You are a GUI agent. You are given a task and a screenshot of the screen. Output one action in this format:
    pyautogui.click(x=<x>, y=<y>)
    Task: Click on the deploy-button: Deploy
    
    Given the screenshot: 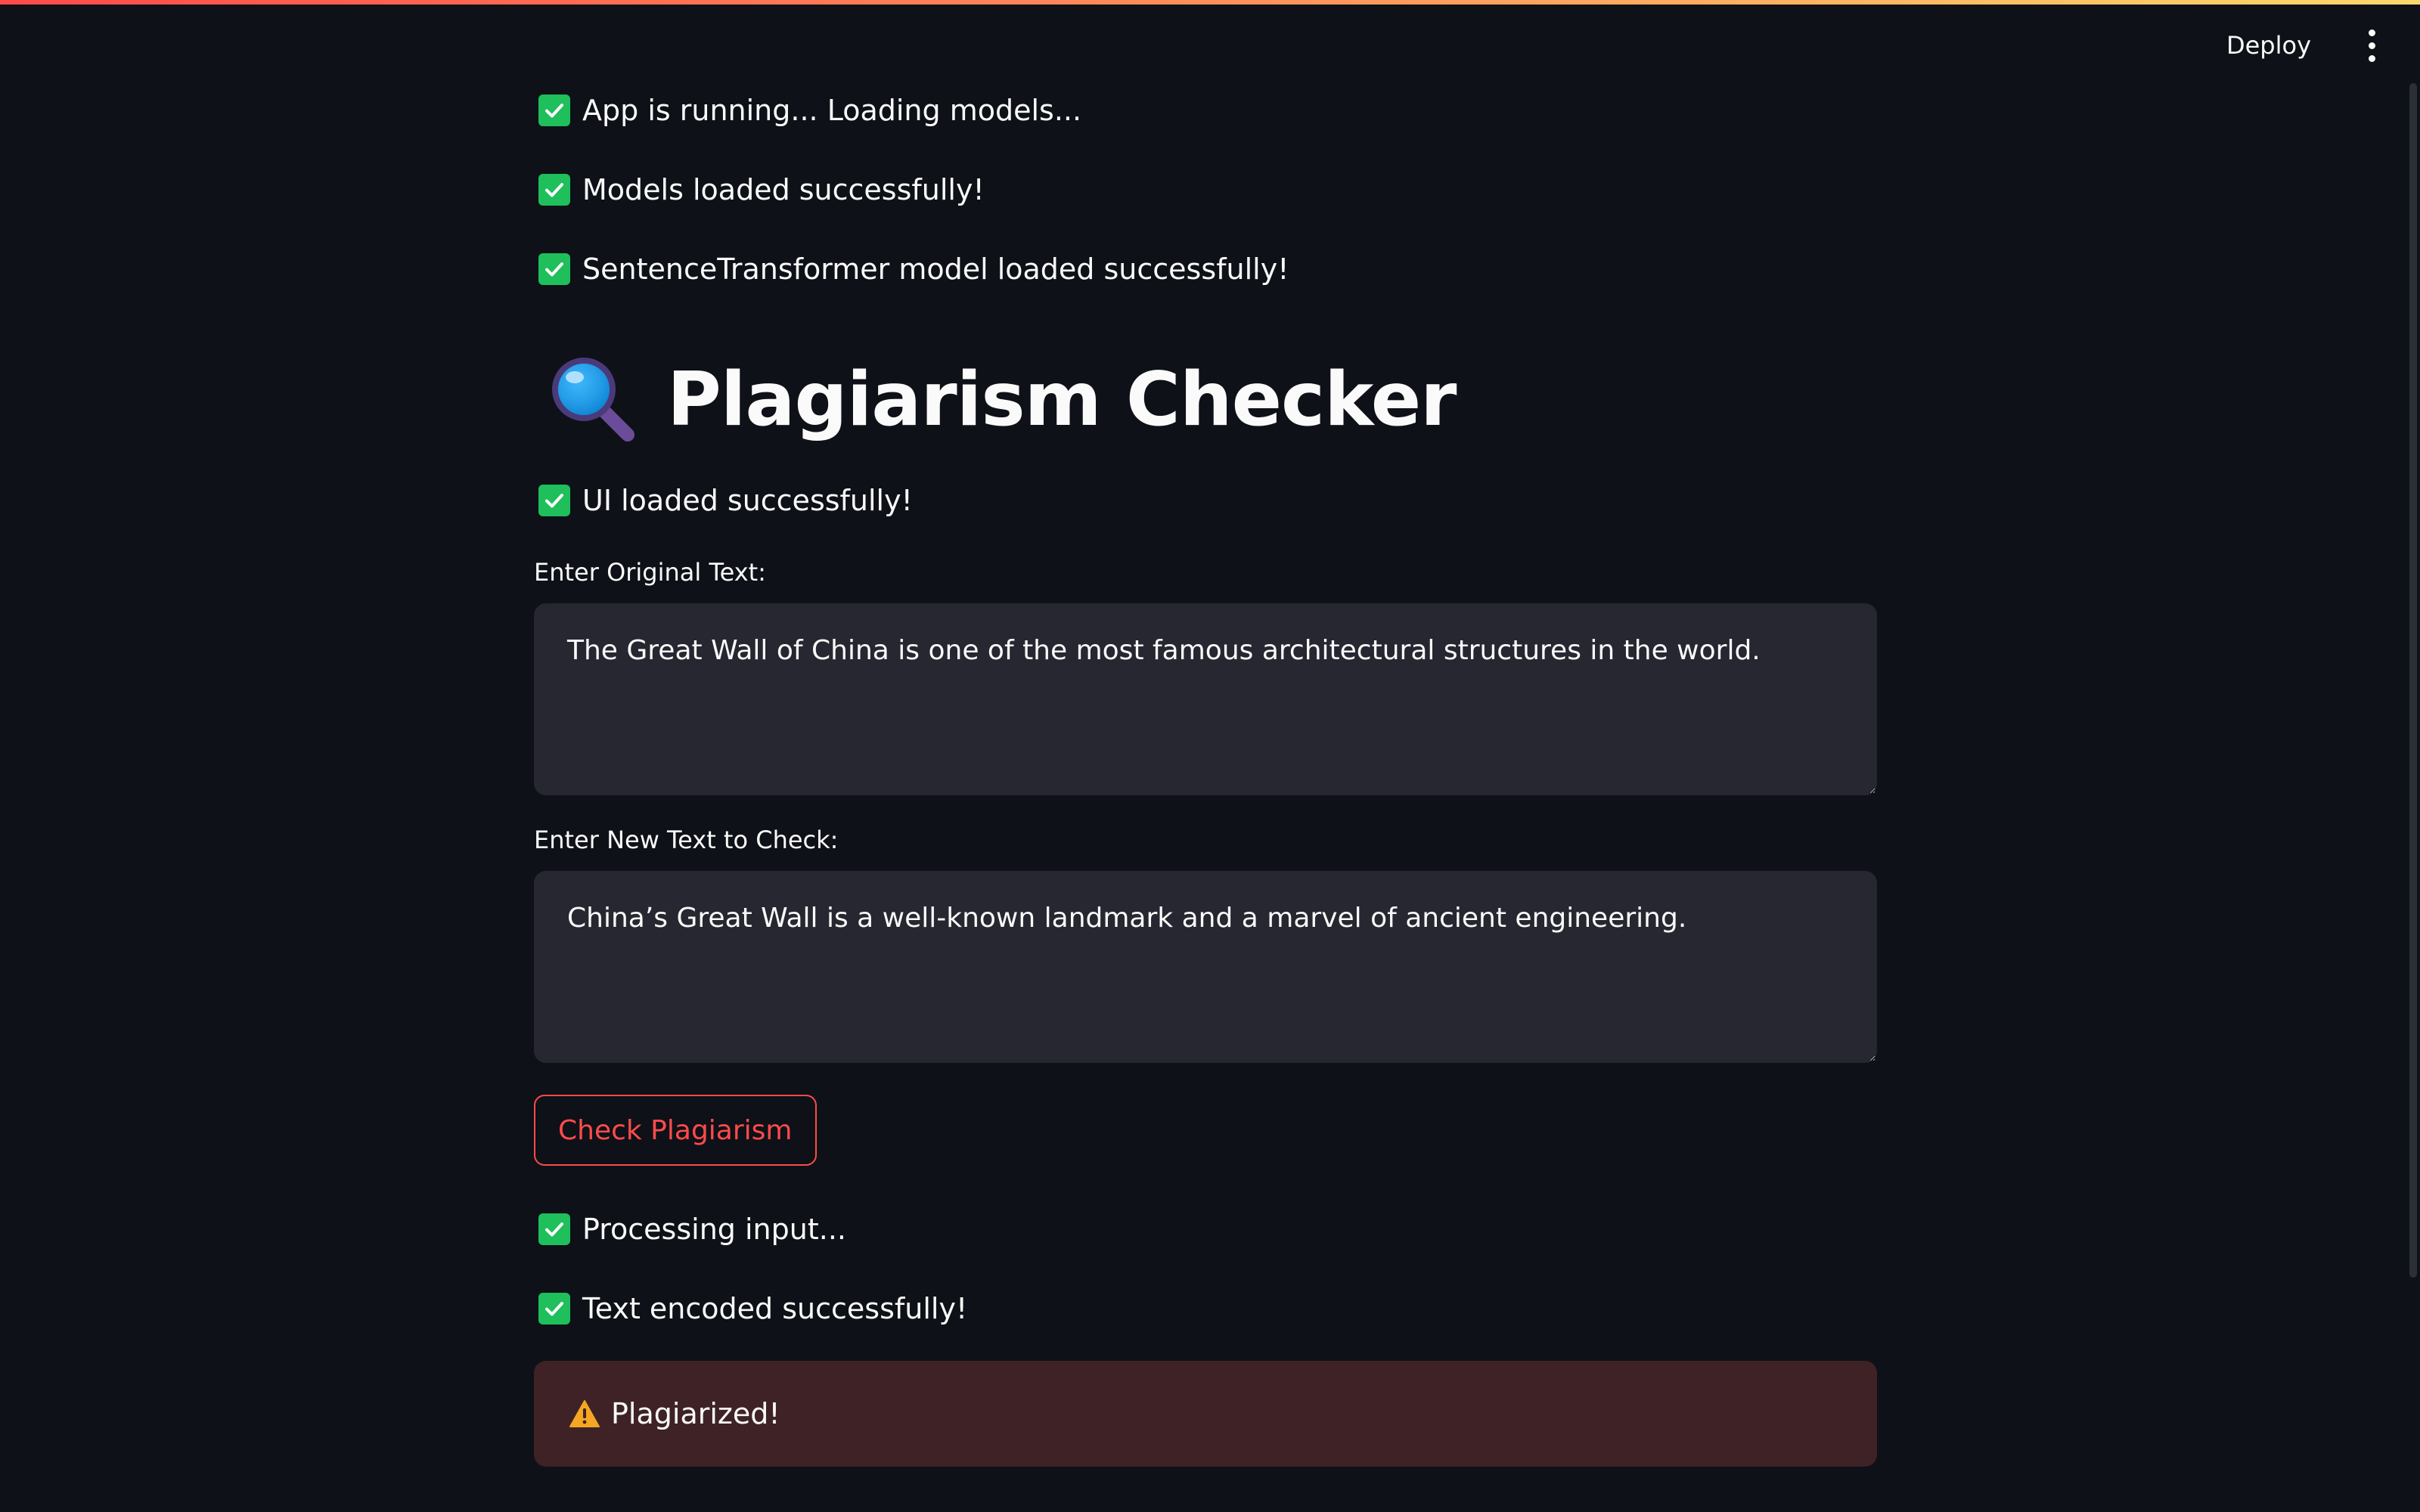 What is the action you would take?
    pyautogui.click(x=2268, y=45)
    